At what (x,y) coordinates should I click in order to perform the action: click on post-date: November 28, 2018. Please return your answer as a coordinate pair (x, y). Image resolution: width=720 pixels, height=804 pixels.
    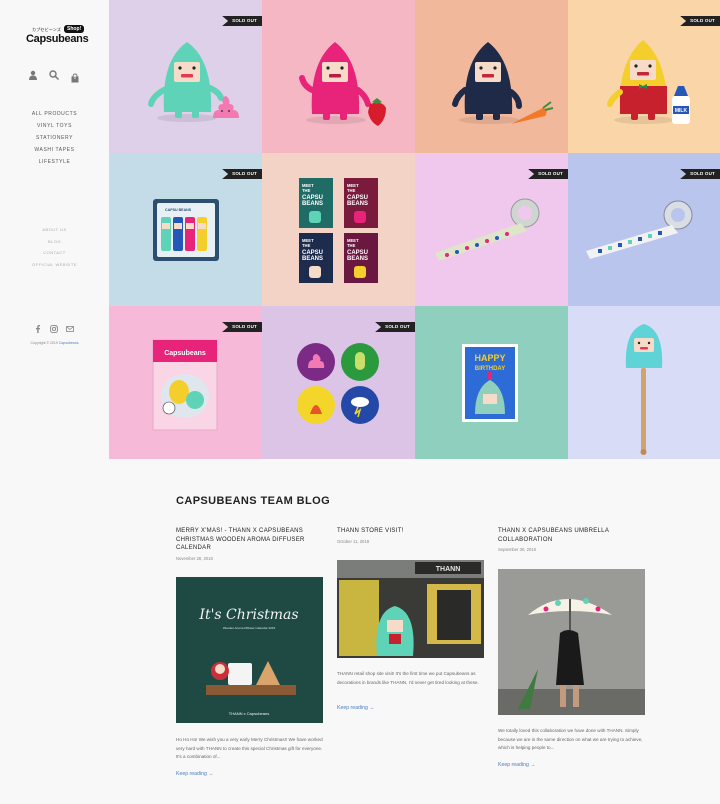
    Looking at the image, I should click on (194, 558).